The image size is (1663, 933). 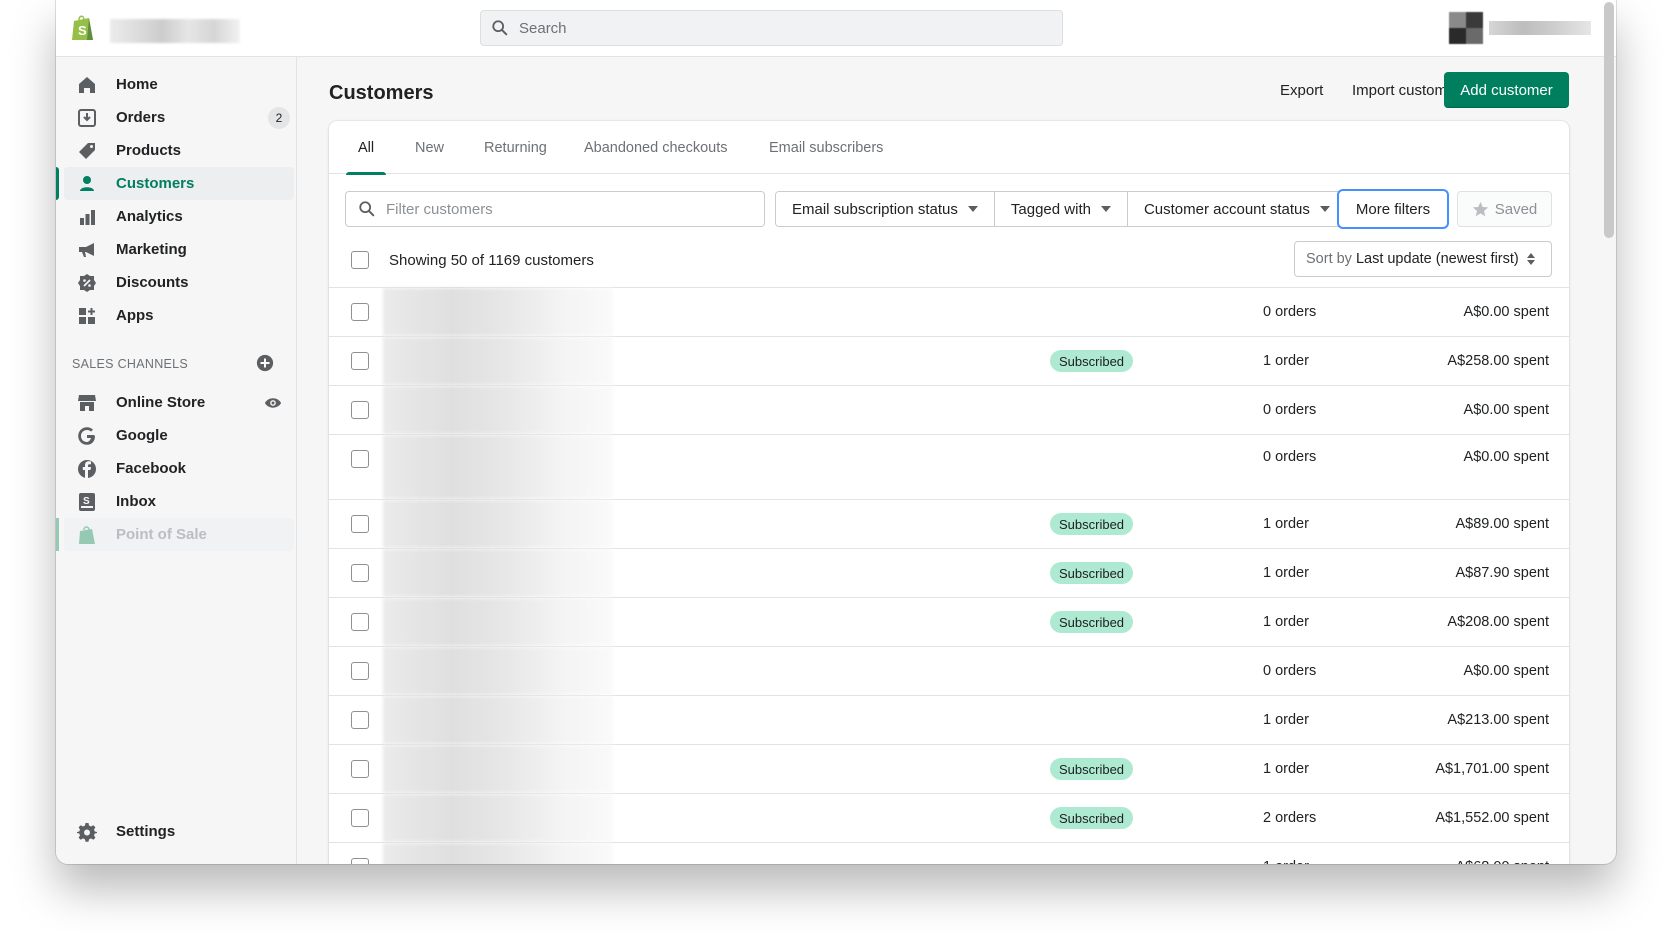 What do you see at coordinates (155, 183) in the screenshot?
I see `sidebar-item-label: Customers` at bounding box center [155, 183].